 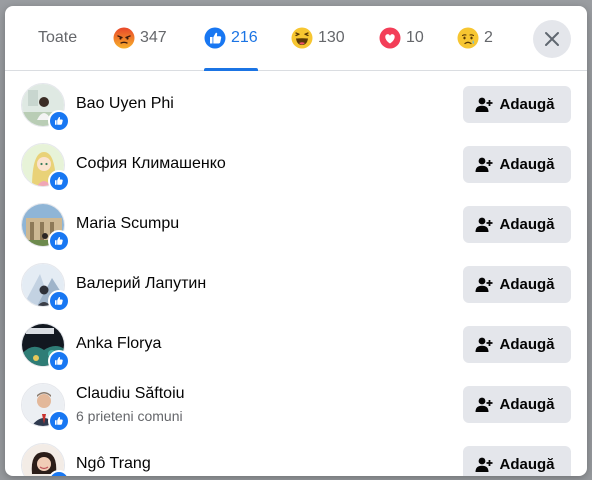 What do you see at coordinates (296, 345) in the screenshot?
I see `list-item: Anka Florya Adaugă` at bounding box center [296, 345].